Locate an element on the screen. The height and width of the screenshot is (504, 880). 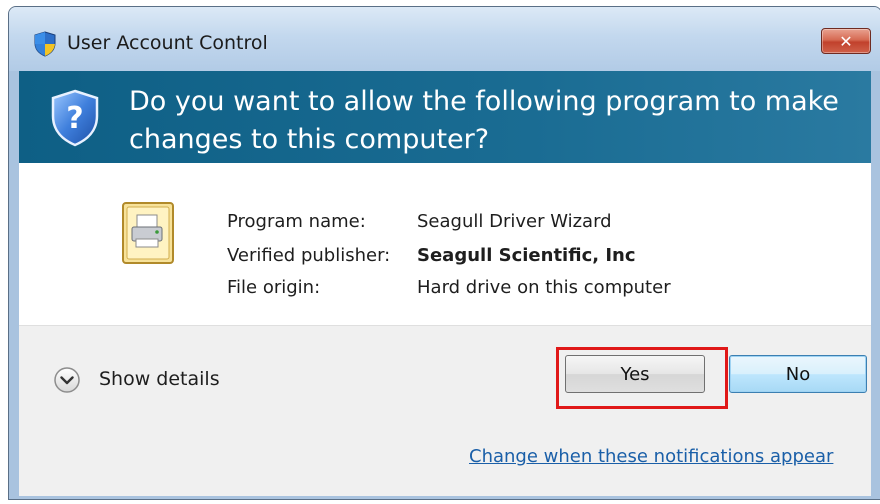
program-name-label: Program name: is located at coordinates (296, 221).